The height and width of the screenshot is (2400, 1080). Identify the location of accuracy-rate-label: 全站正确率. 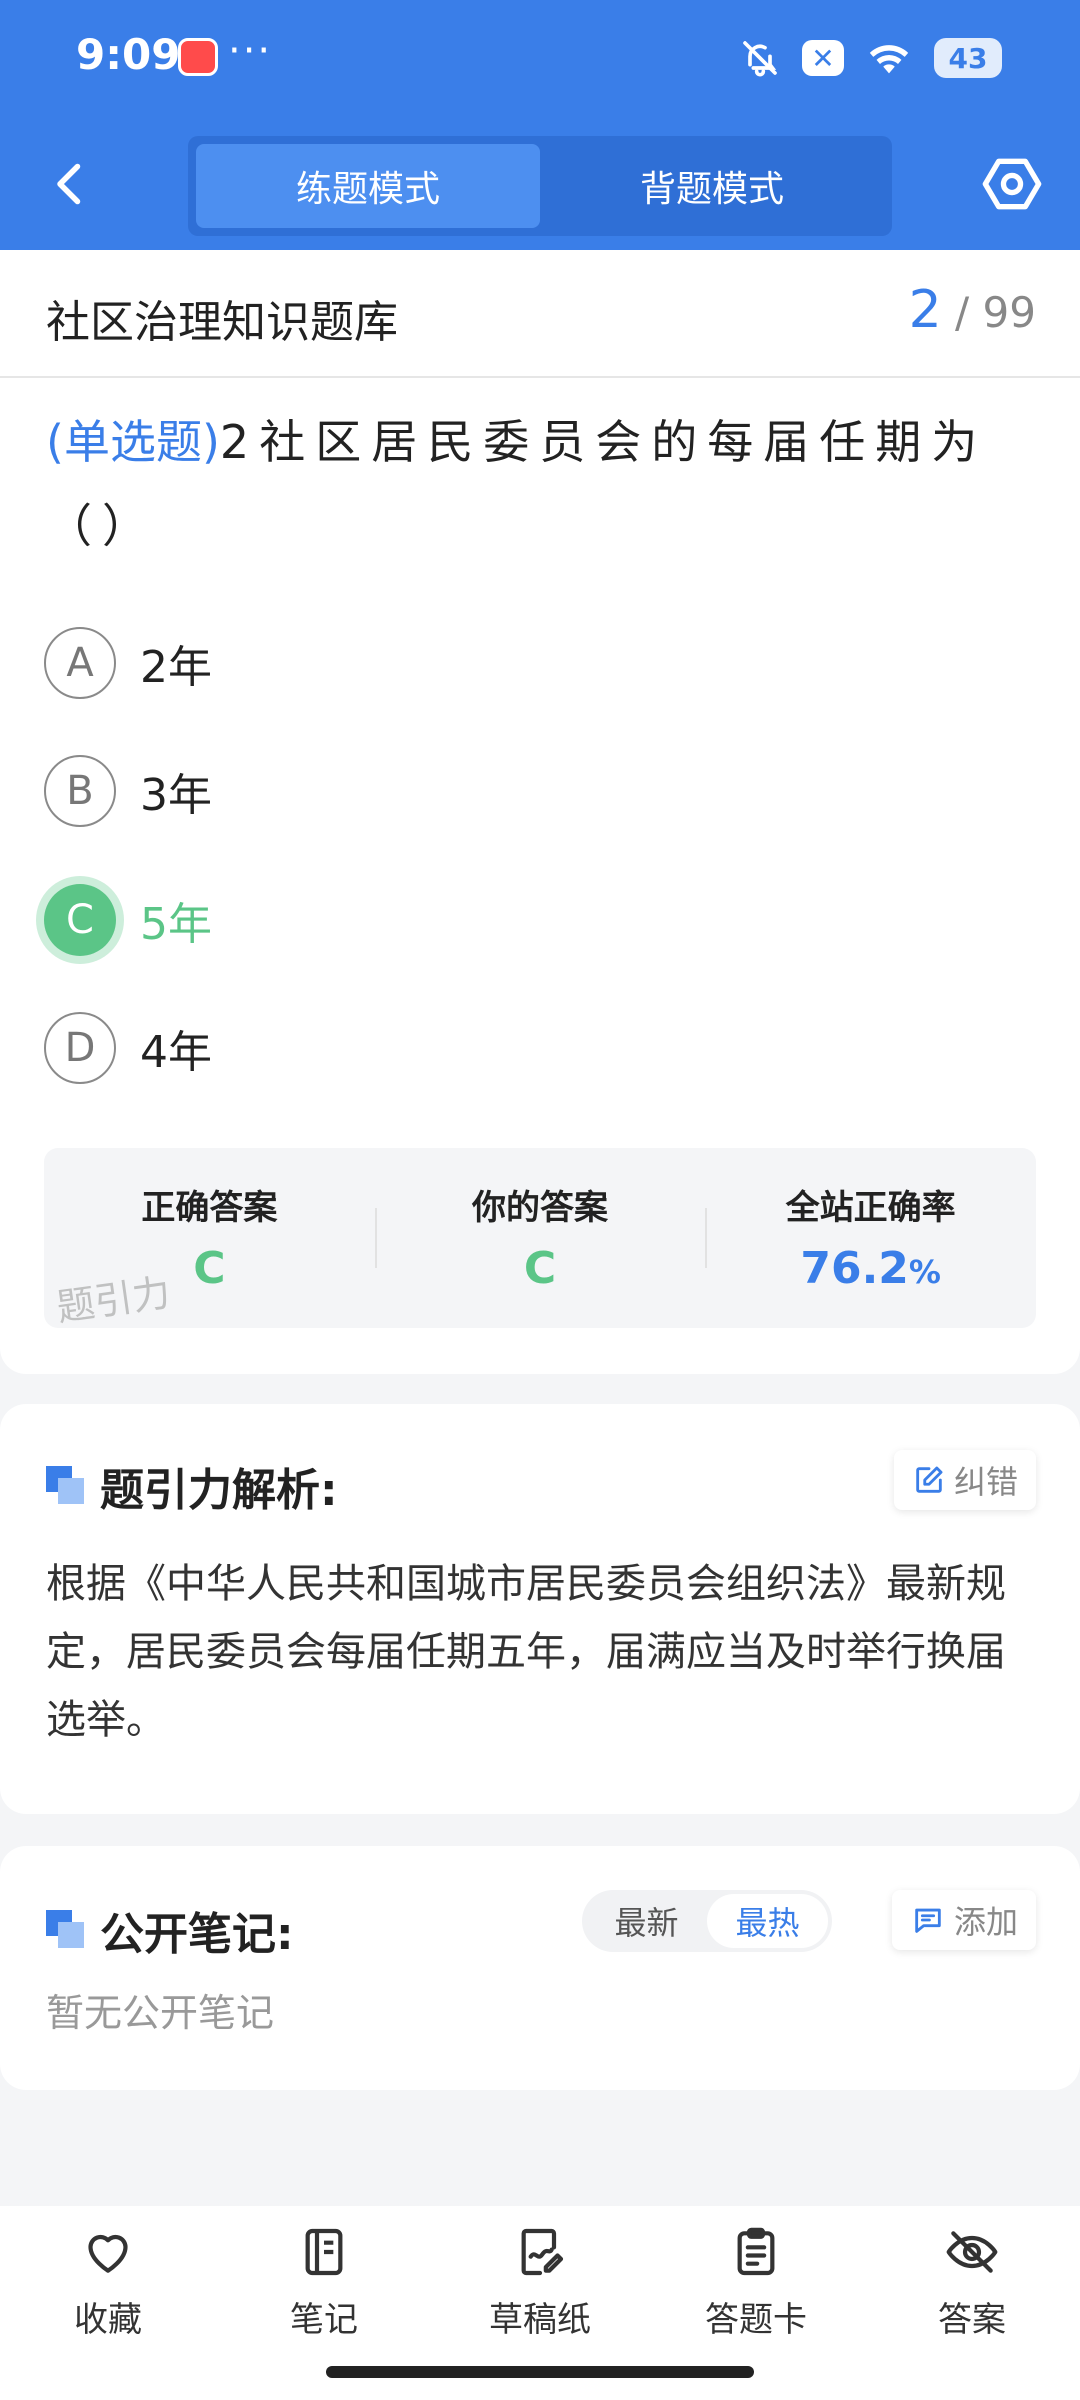
(870, 1208).